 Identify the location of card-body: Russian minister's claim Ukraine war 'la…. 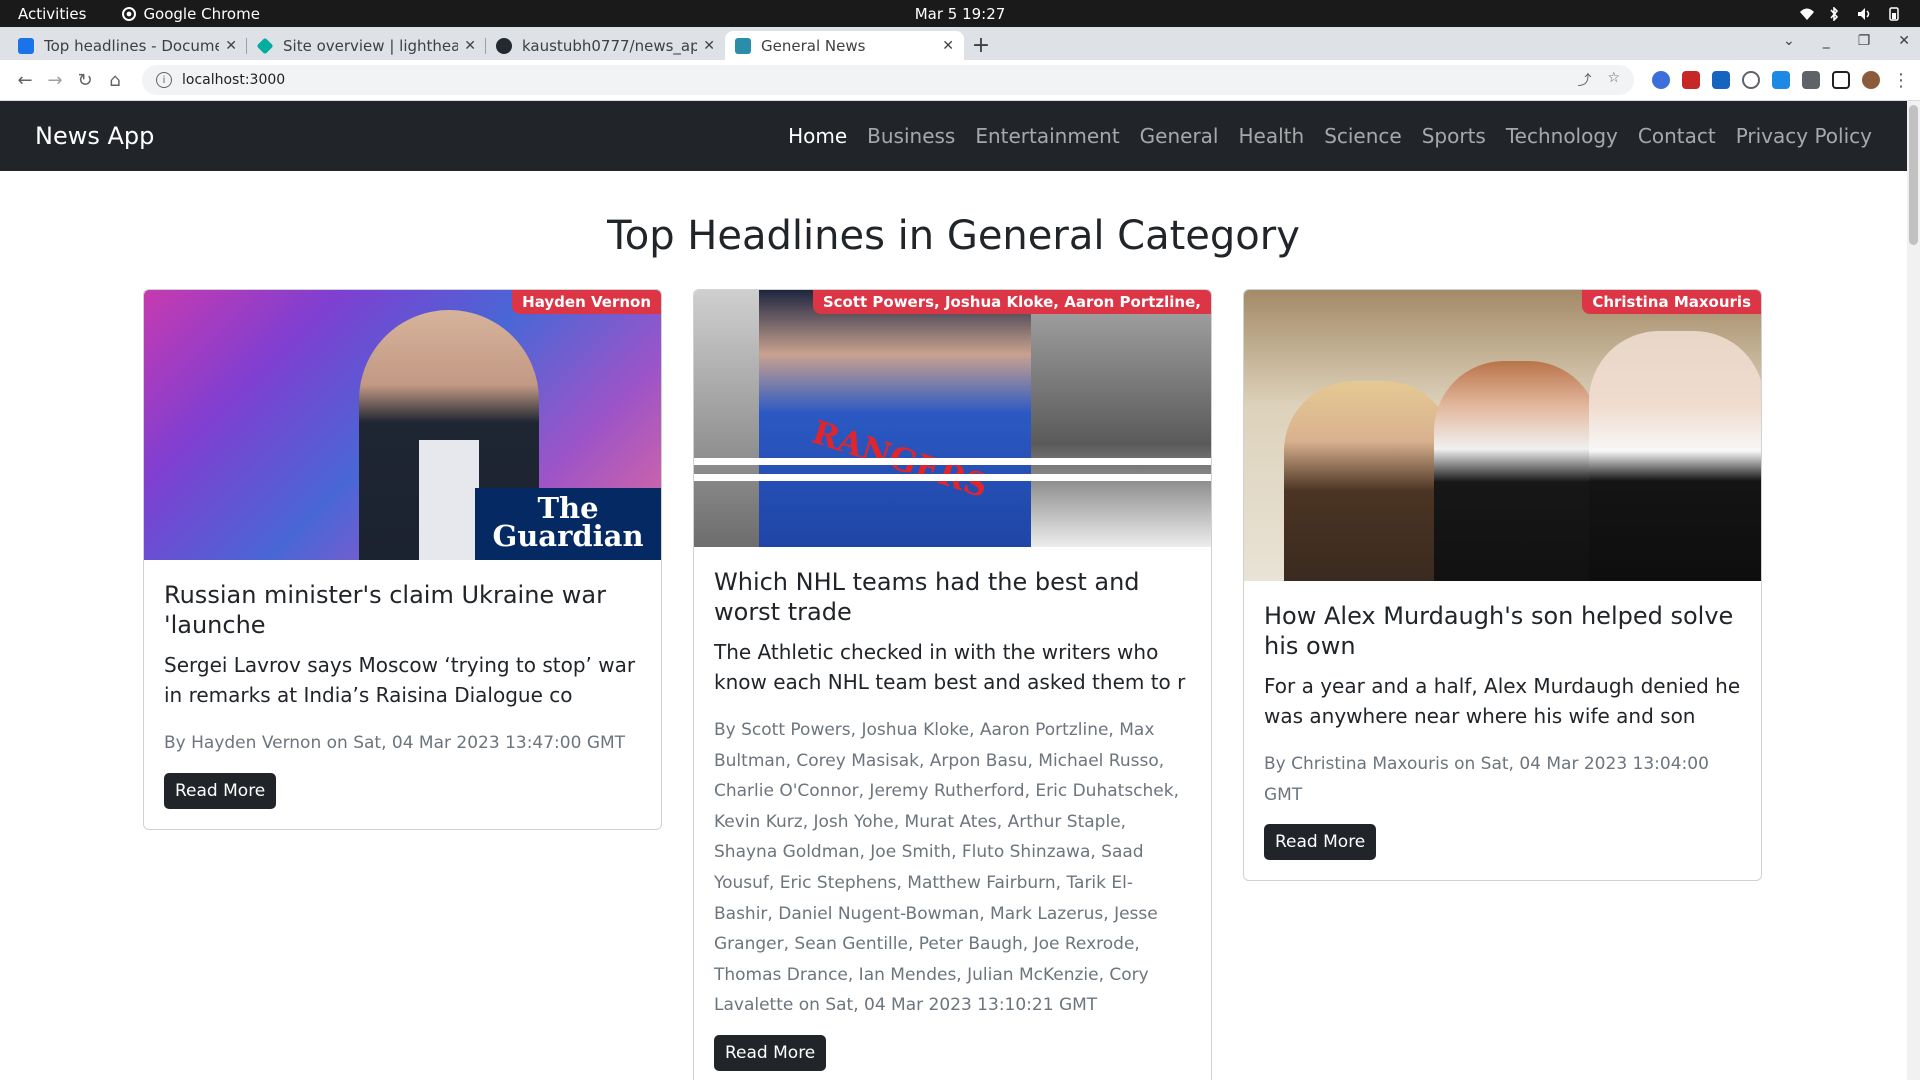
(402, 694).